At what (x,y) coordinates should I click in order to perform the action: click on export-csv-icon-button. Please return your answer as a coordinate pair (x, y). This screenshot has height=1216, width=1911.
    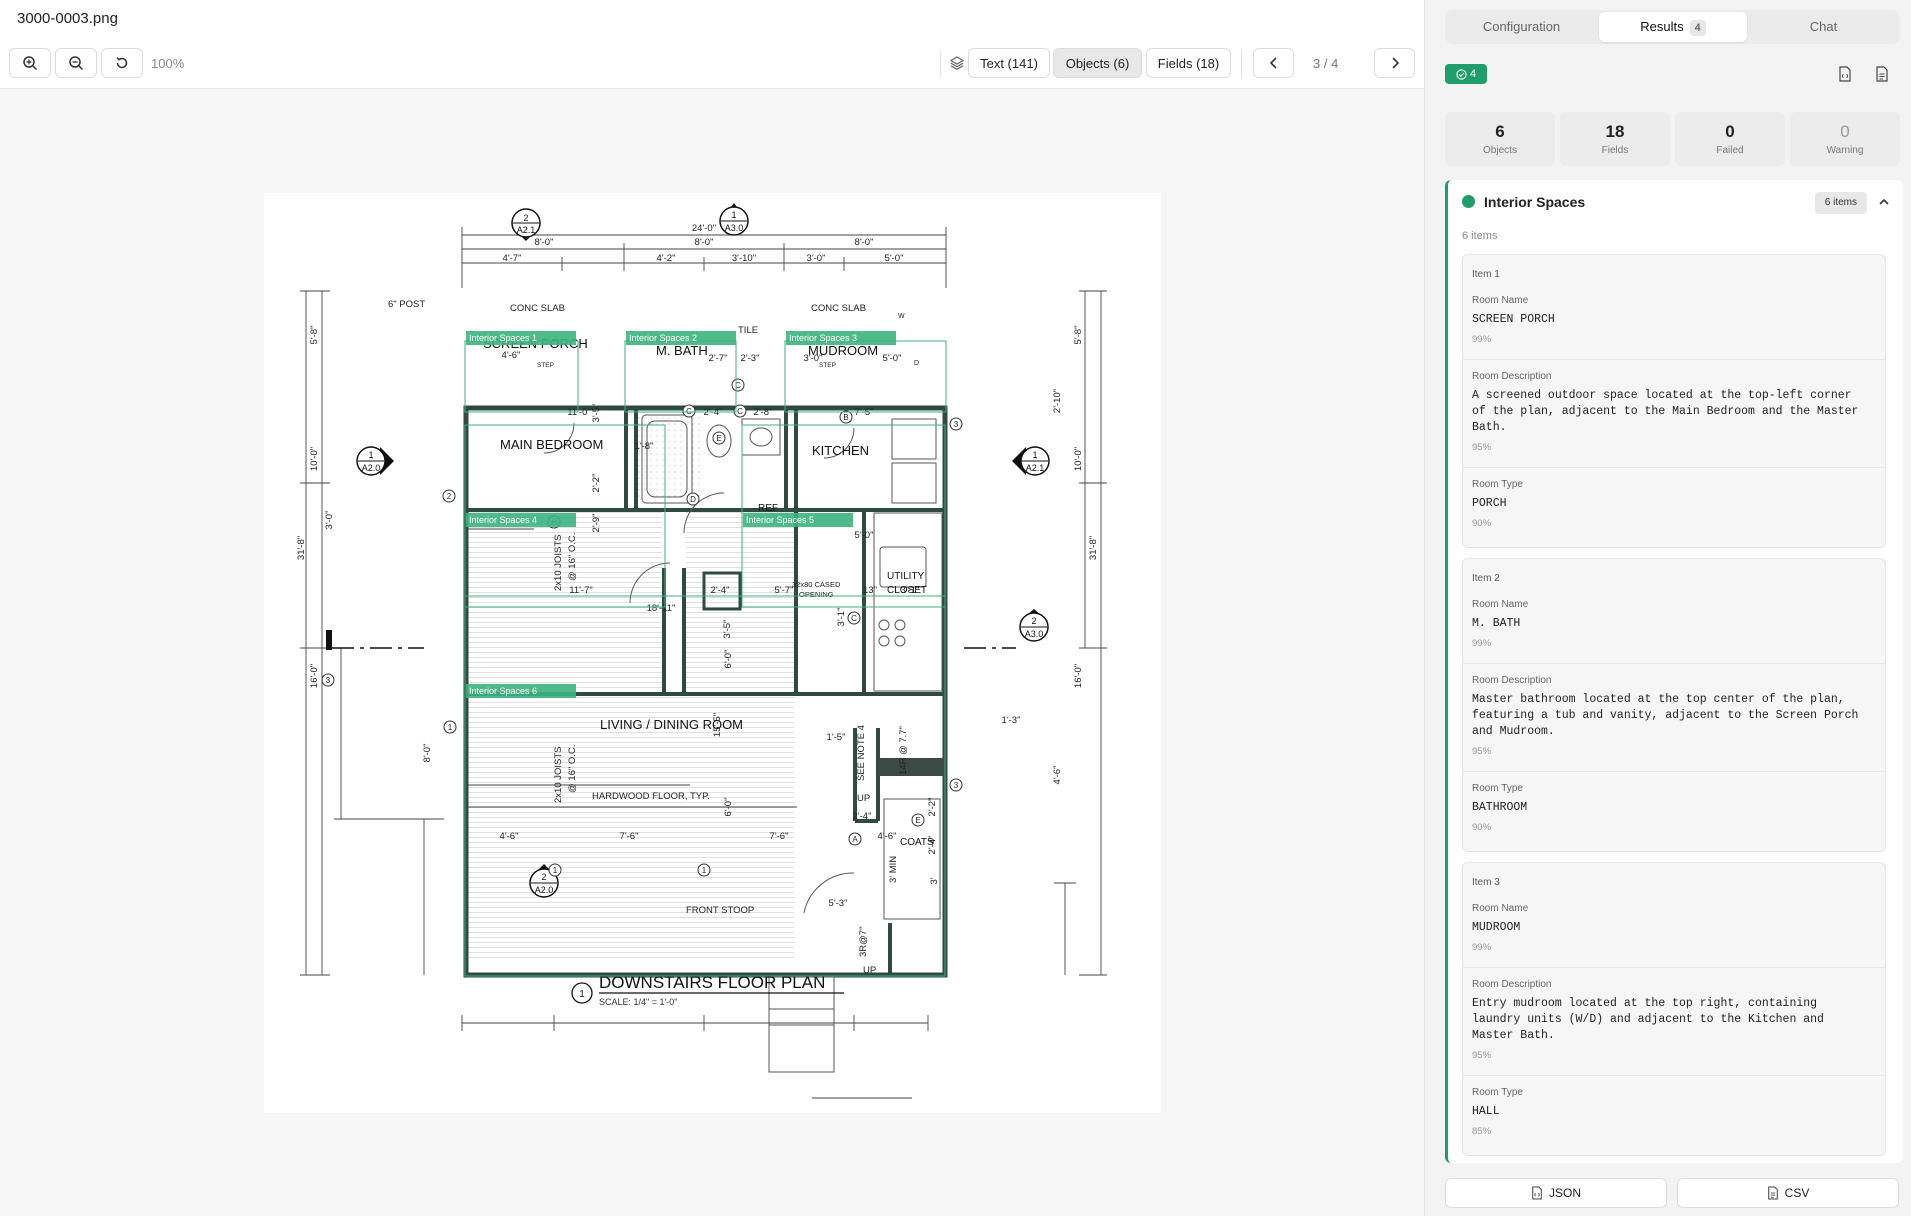
    Looking at the image, I should click on (1882, 74).